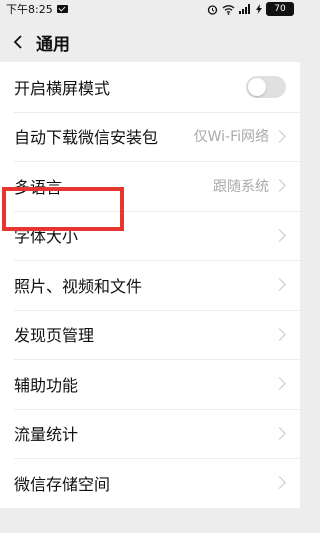 This screenshot has height=533, width=320. I want to click on setting-photos-videos-files: 照片、视频和文件, so click(150, 285).